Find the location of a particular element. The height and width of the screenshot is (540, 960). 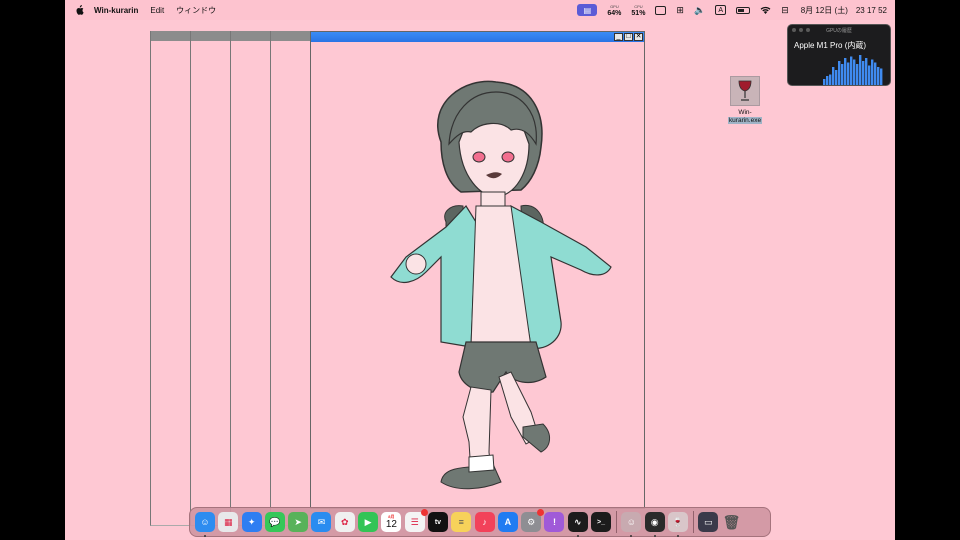

maps-icon: ➤ is located at coordinates (298, 522).